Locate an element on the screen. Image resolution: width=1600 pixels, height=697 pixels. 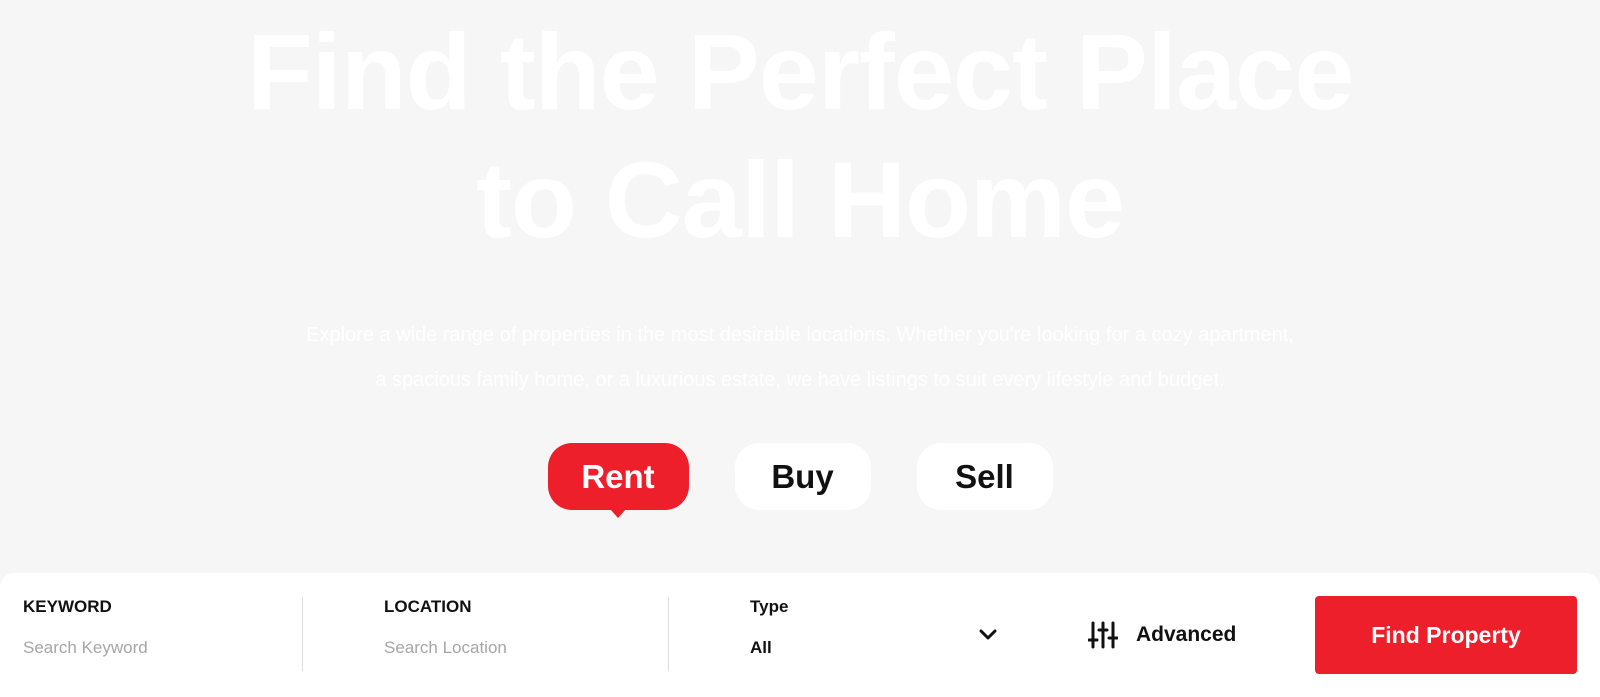
location-input: Search Location is located at coordinates (519, 648).